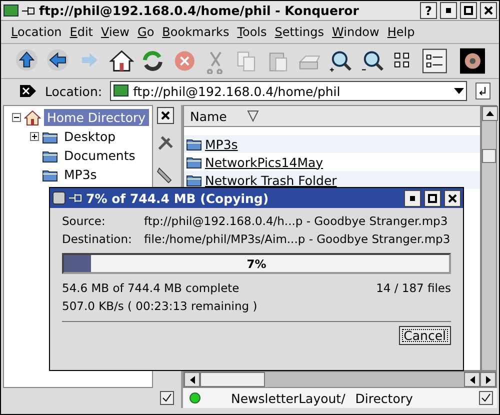  Describe the element at coordinates (459, 91) in the screenshot. I see `dropdown-arrow-icon` at that location.